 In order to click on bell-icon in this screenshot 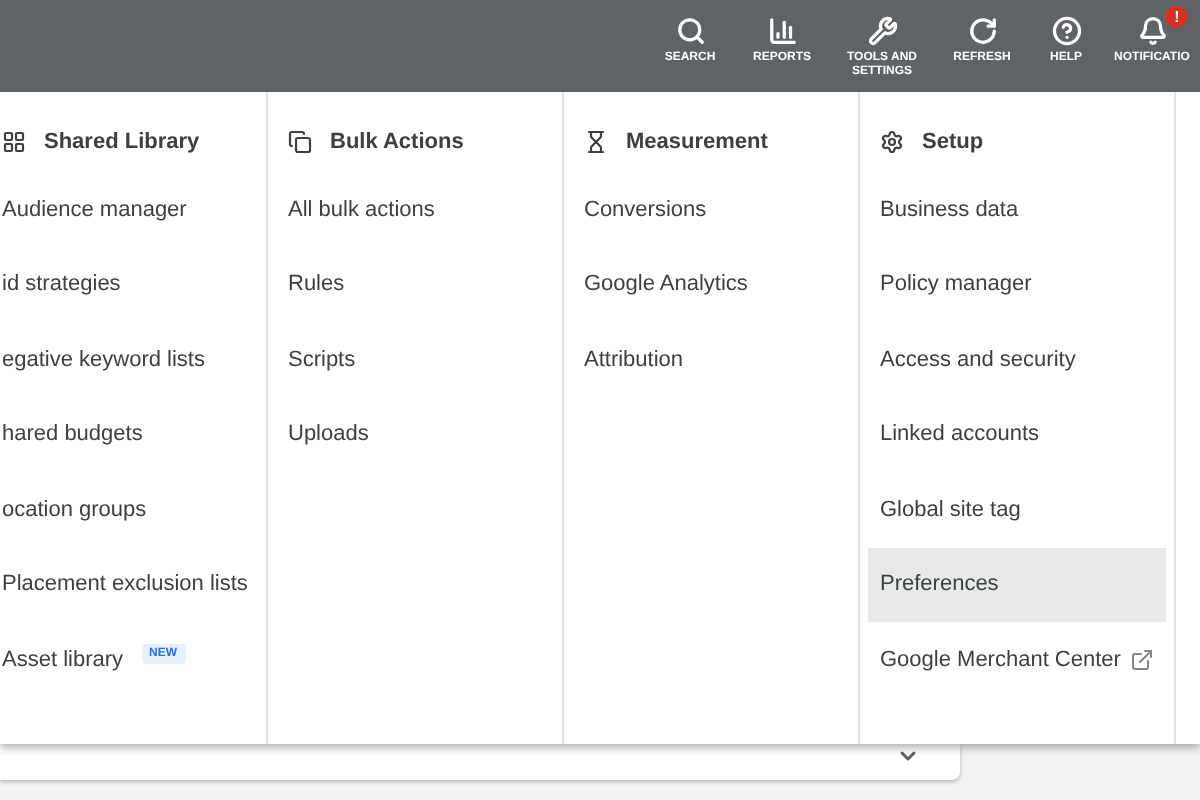, I will do `click(1152, 31)`.